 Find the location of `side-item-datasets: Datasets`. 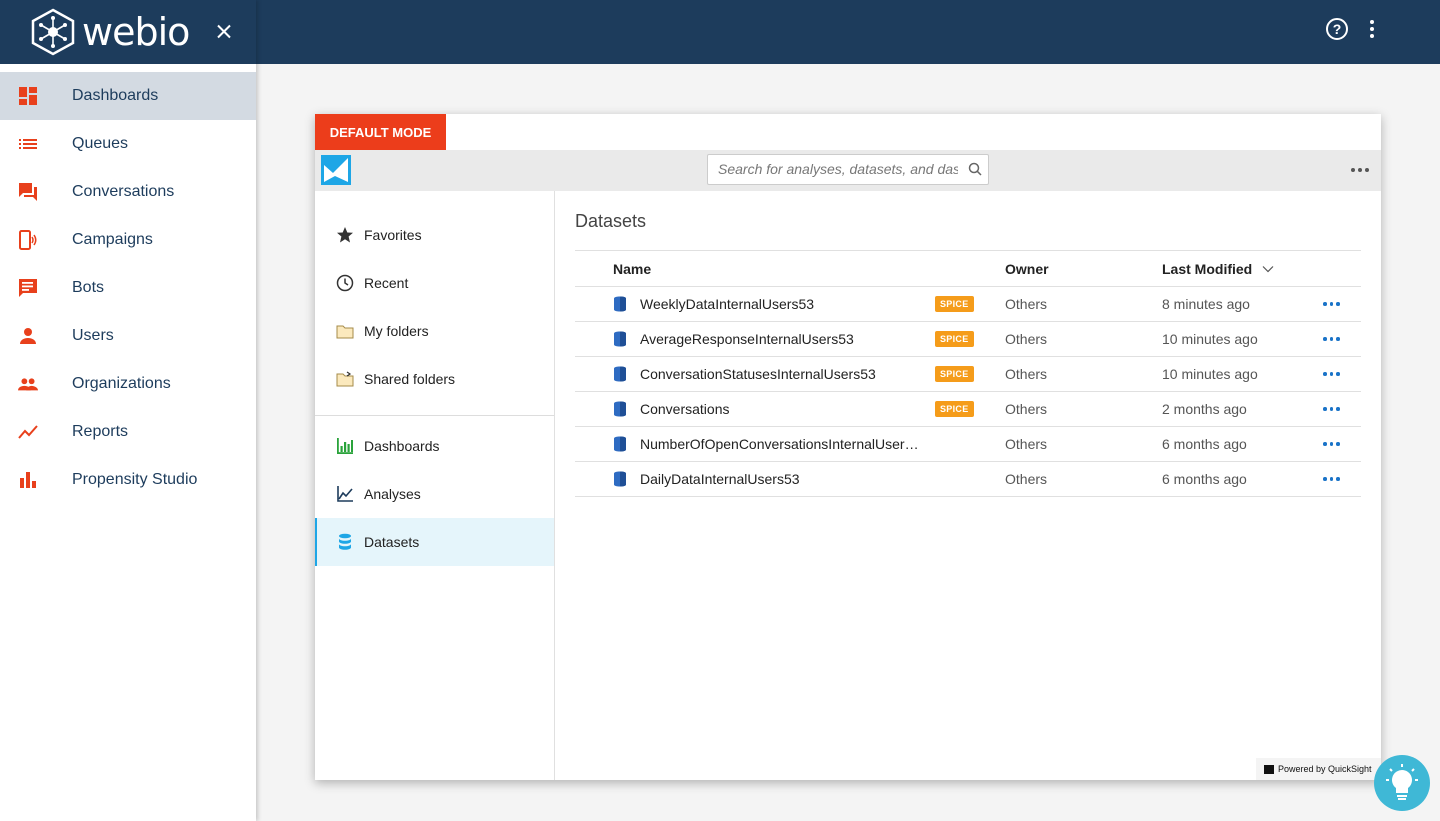

side-item-datasets: Datasets is located at coordinates (434, 542).